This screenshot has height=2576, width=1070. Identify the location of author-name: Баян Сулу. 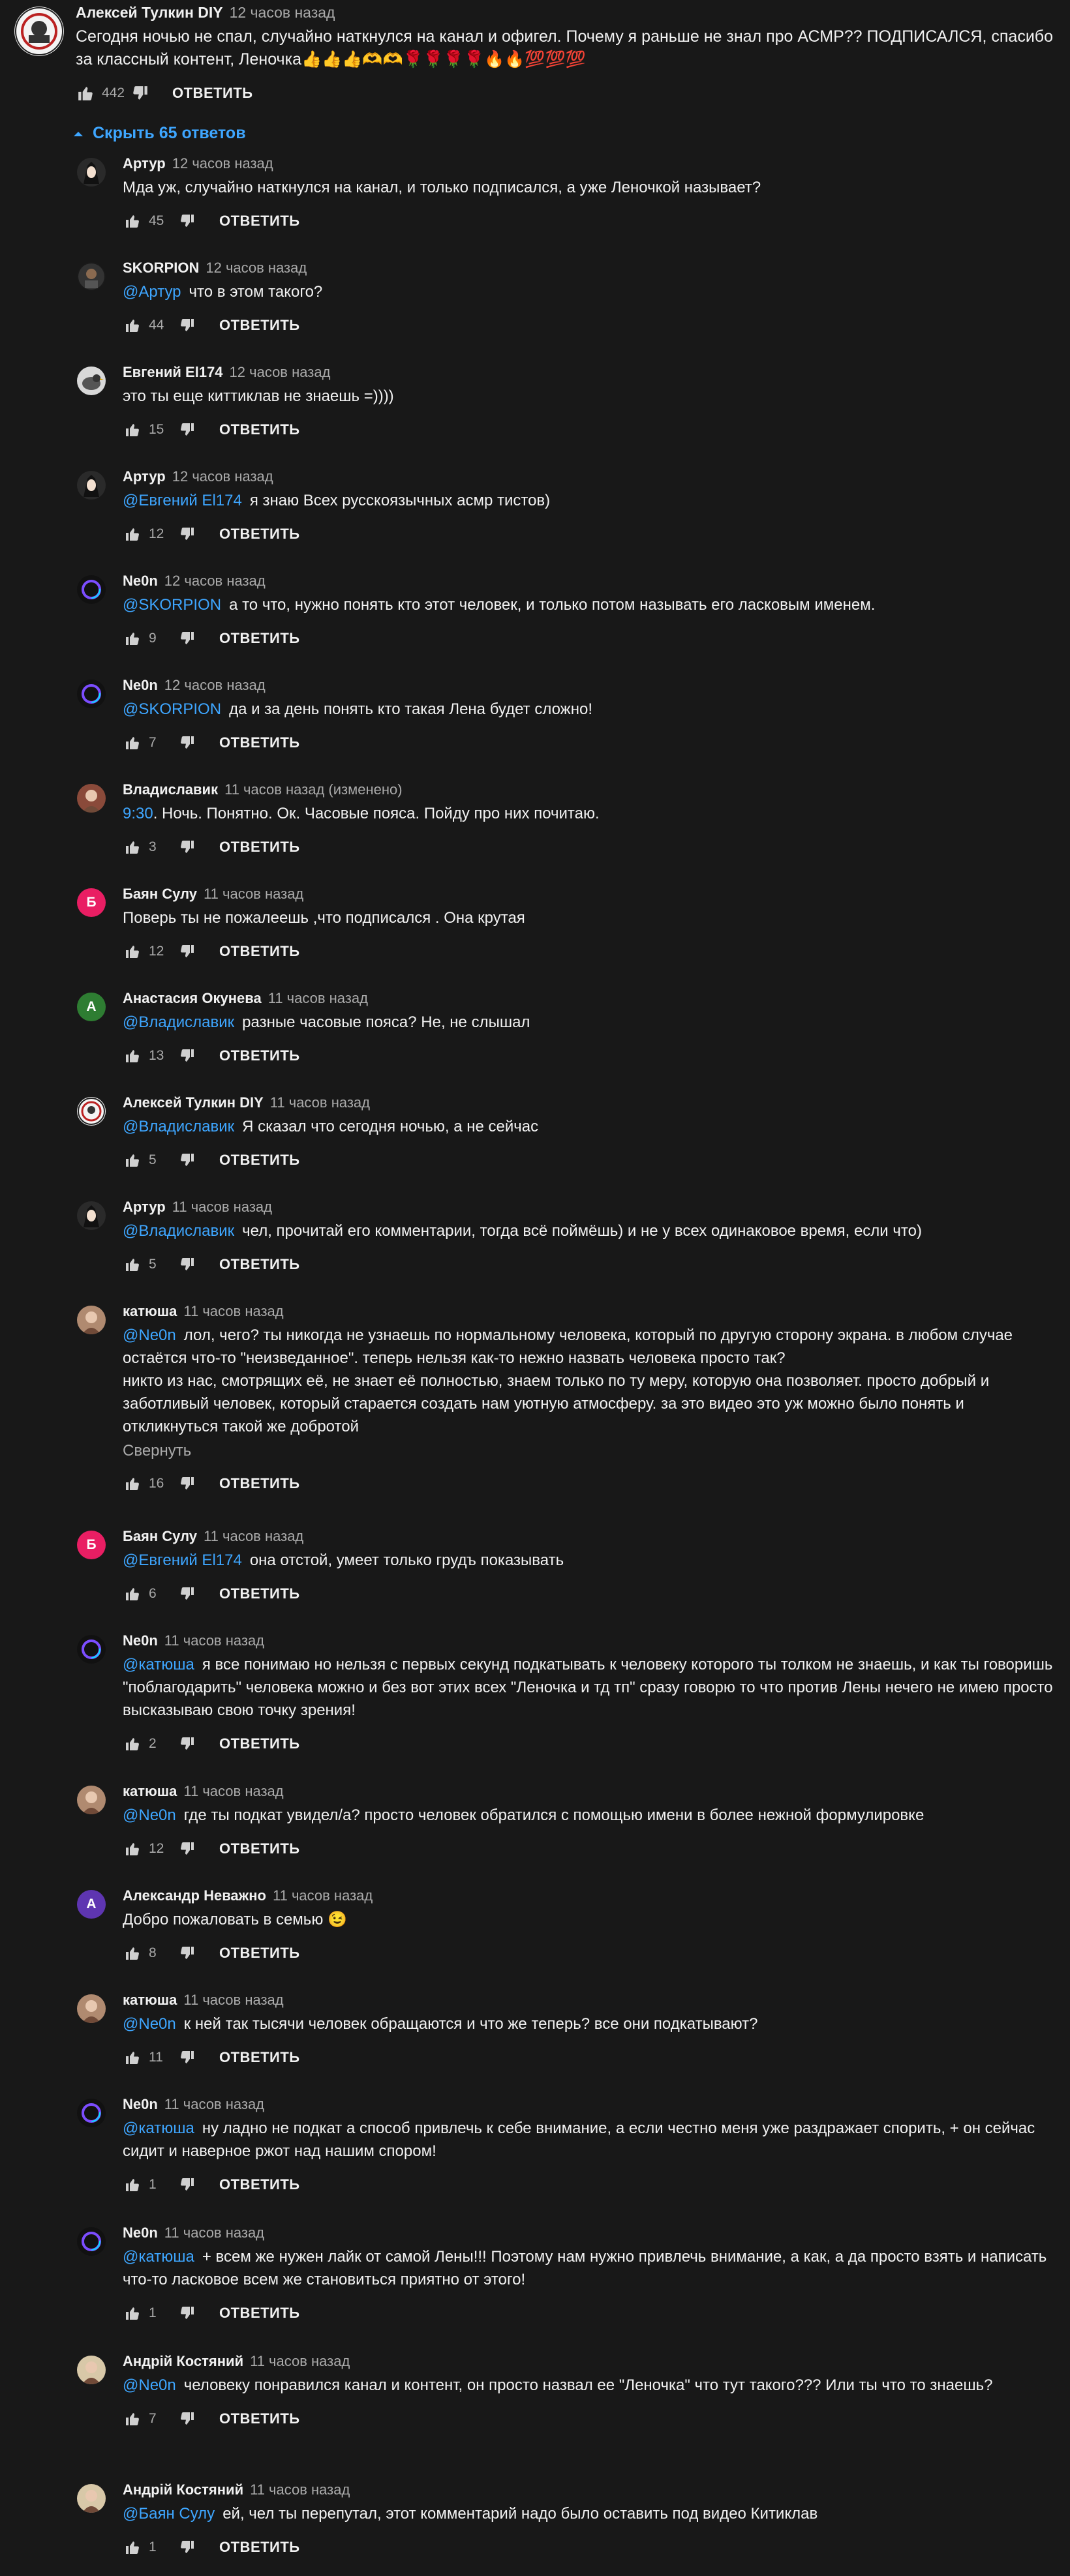
(160, 1536).